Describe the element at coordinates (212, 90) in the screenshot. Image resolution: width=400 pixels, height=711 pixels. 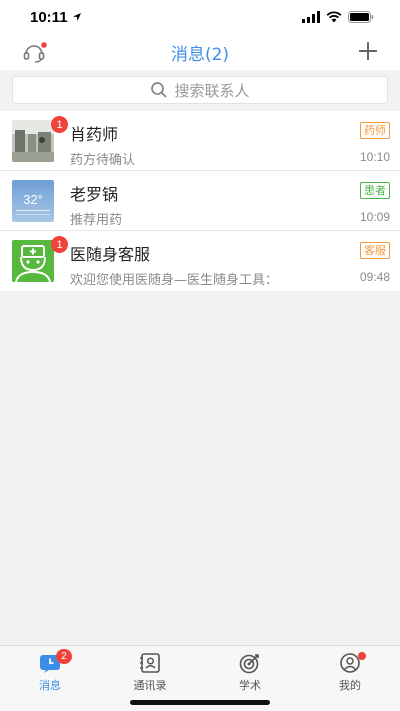
I see `search-placeholder: 搜索联系人` at that location.